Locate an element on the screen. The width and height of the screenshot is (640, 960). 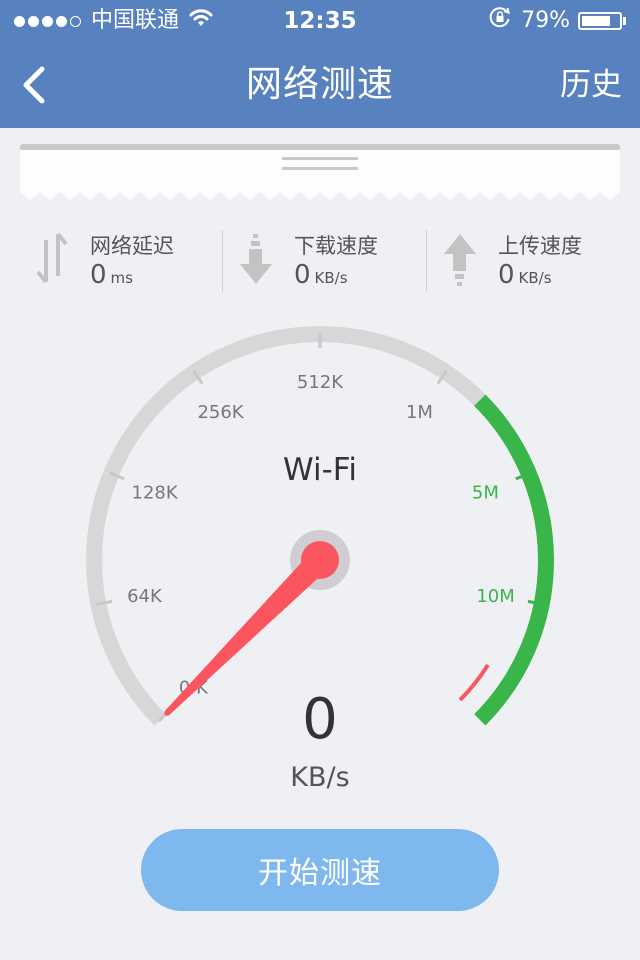
download-label: 下载速度 is located at coordinates (336, 246).